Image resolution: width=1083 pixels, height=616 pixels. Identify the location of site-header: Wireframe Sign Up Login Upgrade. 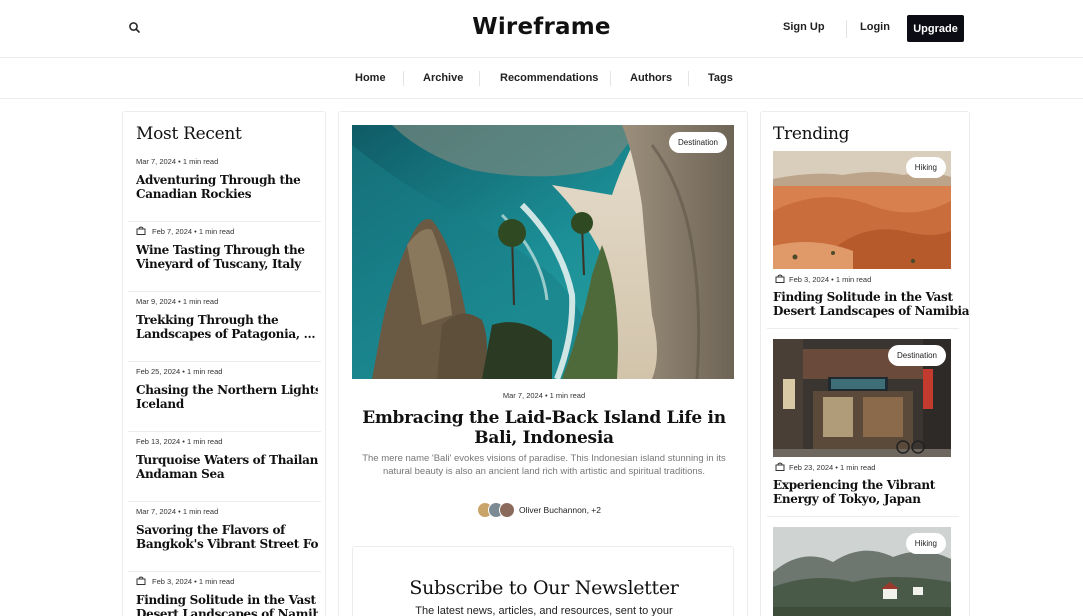
(541, 29).